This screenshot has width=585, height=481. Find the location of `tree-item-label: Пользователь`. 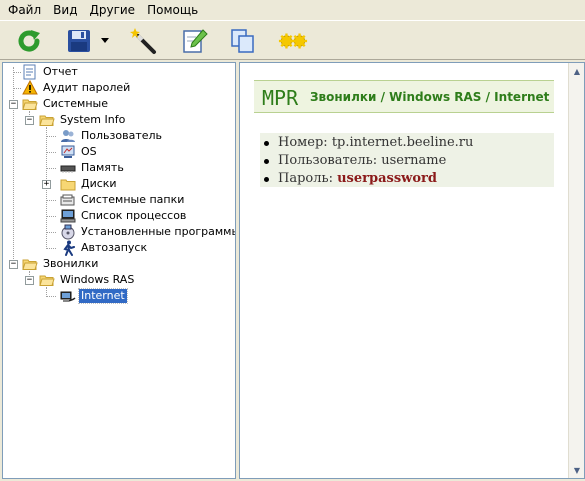

tree-item-label: Пользователь is located at coordinates (122, 135).